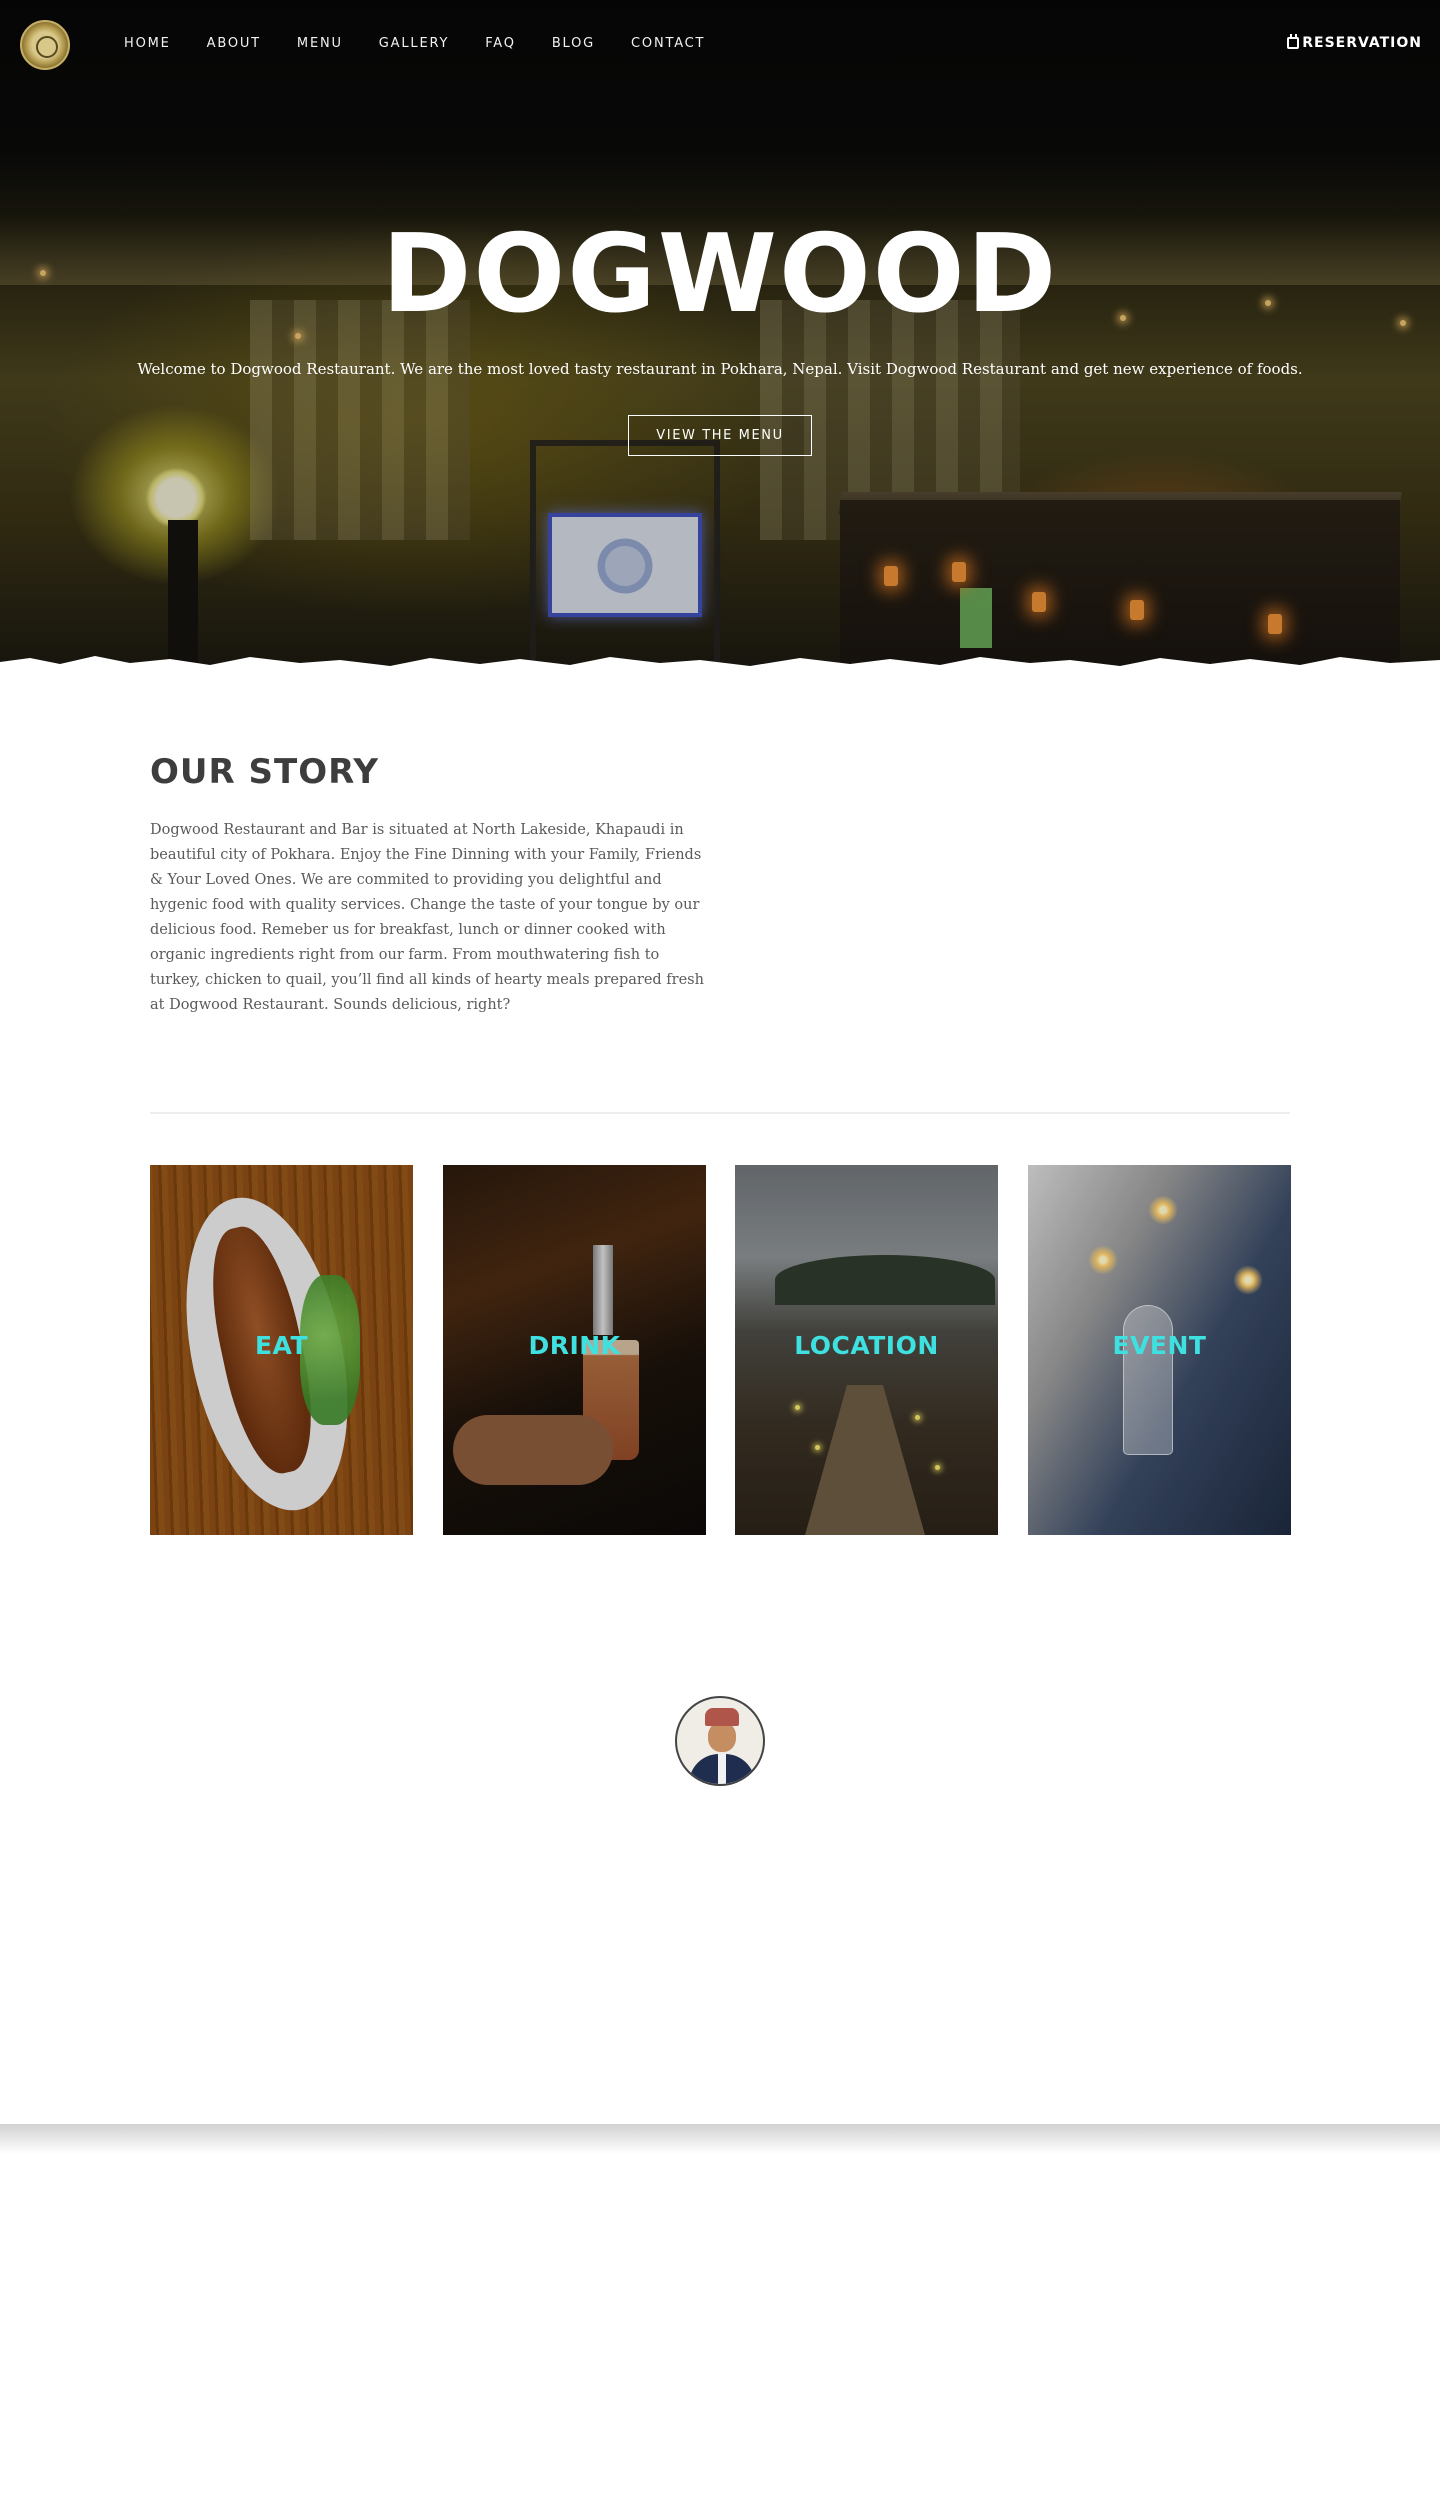 The image size is (1440, 2503). I want to click on story-title: OUR STORY, so click(265, 772).